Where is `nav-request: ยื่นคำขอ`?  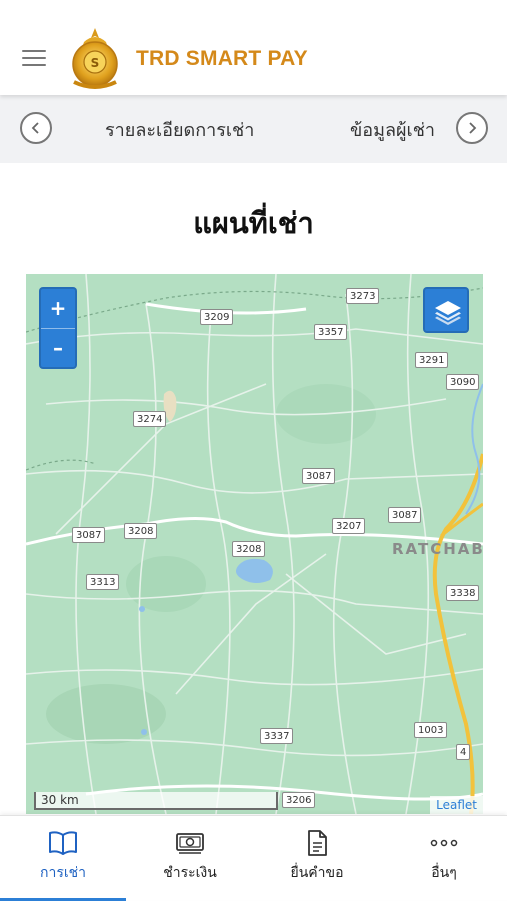
nav-request: ยื่นคำขอ is located at coordinates (317, 858).